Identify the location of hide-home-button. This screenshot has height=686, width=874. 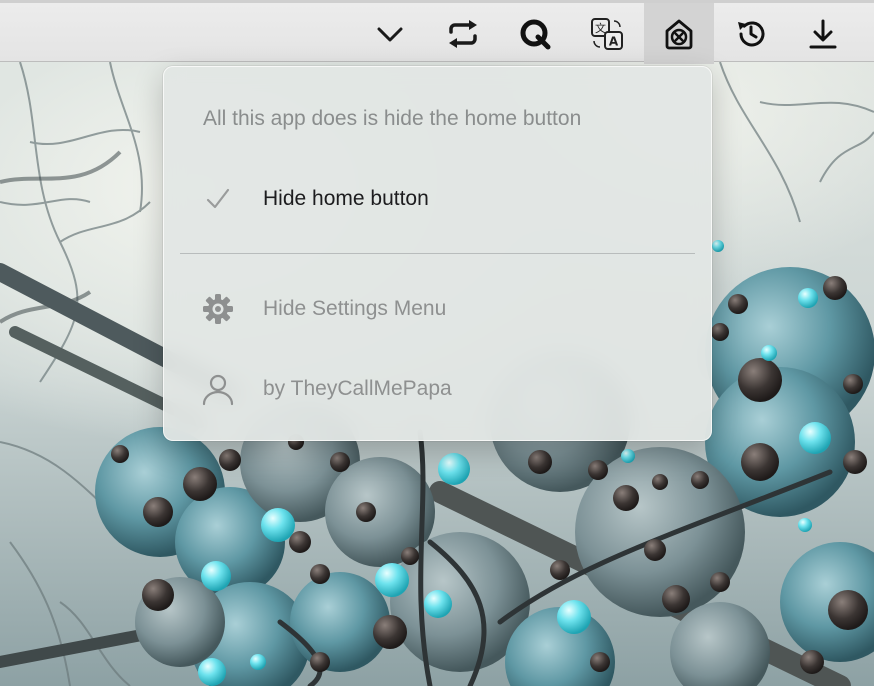
(679, 33).